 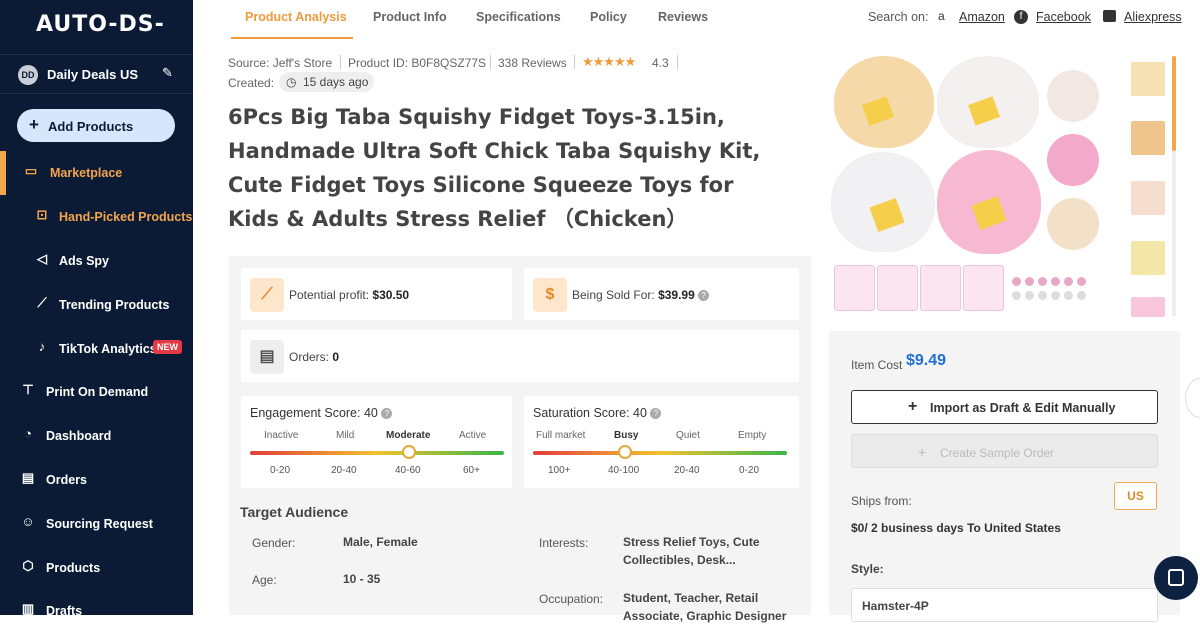 I want to click on active-tab-underline, so click(x=292, y=38).